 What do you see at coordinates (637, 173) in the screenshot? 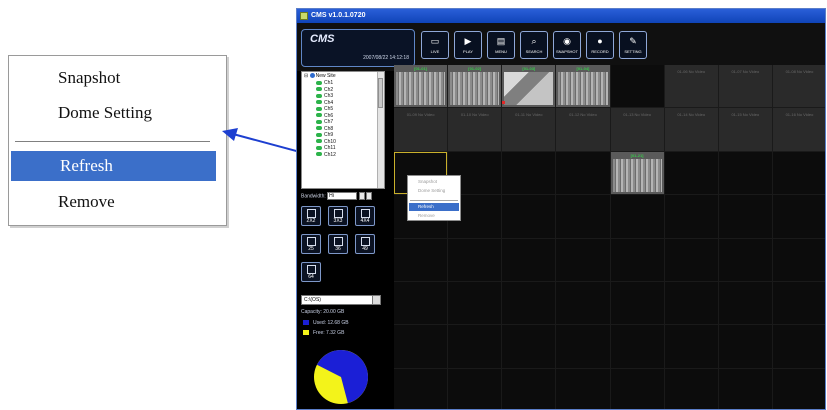
I see `video-tile: [01-21]` at bounding box center [637, 173].